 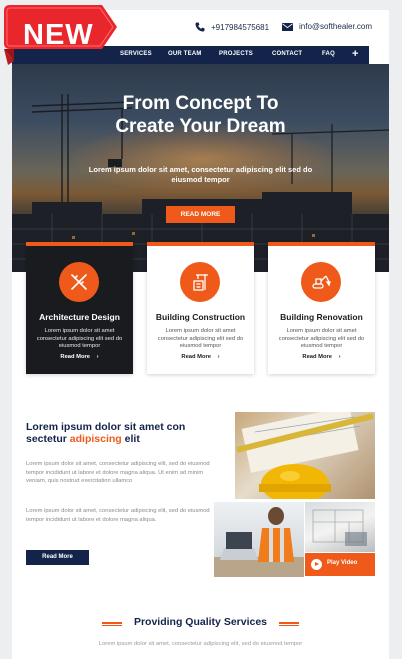 I want to click on new-label: NEW, so click(x=58, y=35).